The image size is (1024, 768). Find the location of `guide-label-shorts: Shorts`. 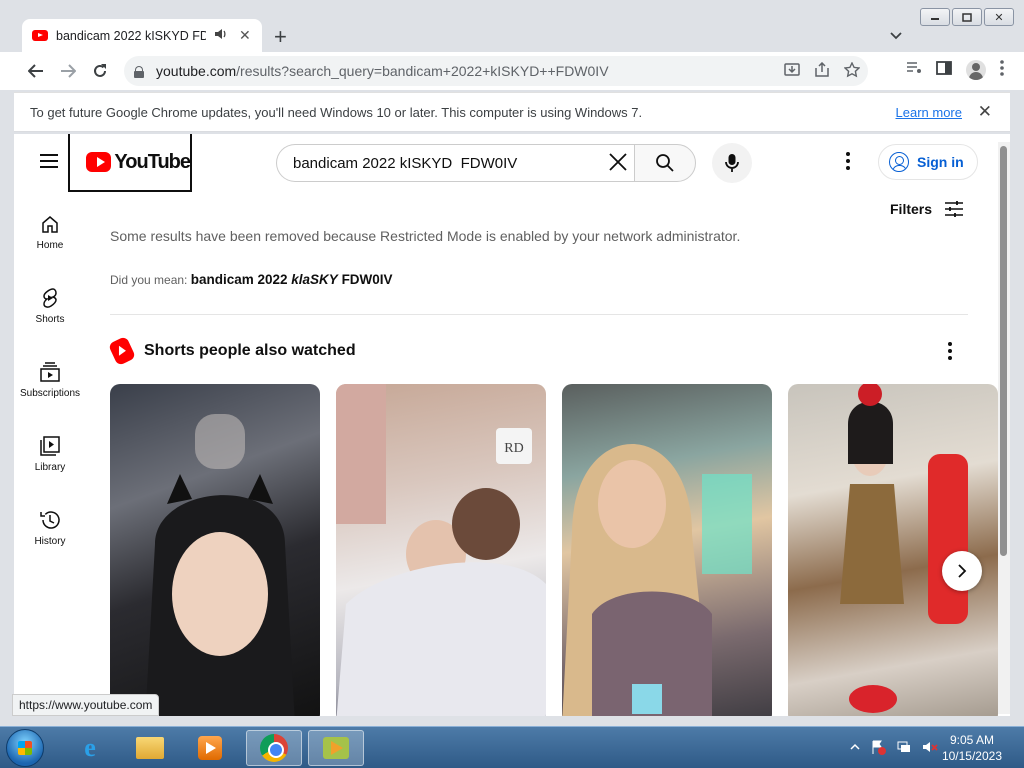

guide-label-shorts: Shorts is located at coordinates (50, 319).